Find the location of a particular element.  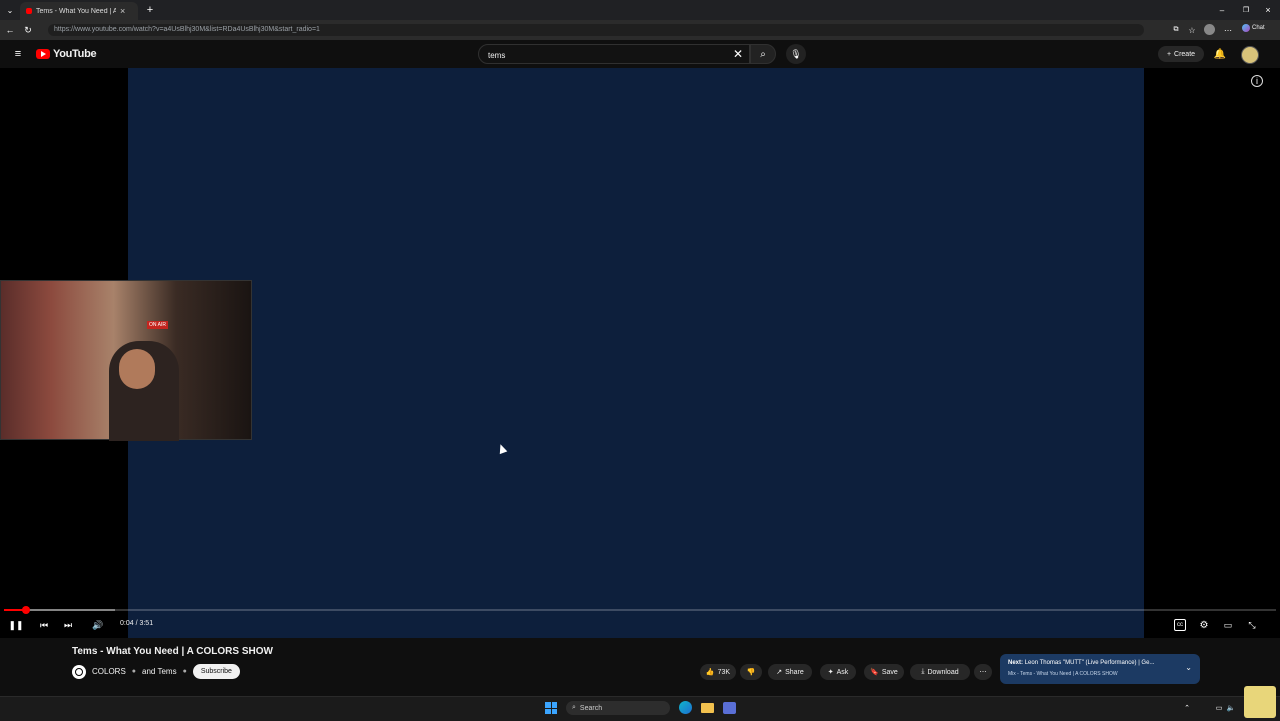

streamer-logo-watermark is located at coordinates (1260, 702).